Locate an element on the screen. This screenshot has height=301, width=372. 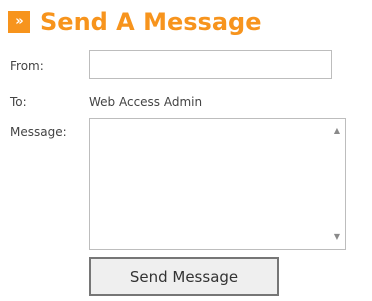
to-label: To: is located at coordinates (18, 102).